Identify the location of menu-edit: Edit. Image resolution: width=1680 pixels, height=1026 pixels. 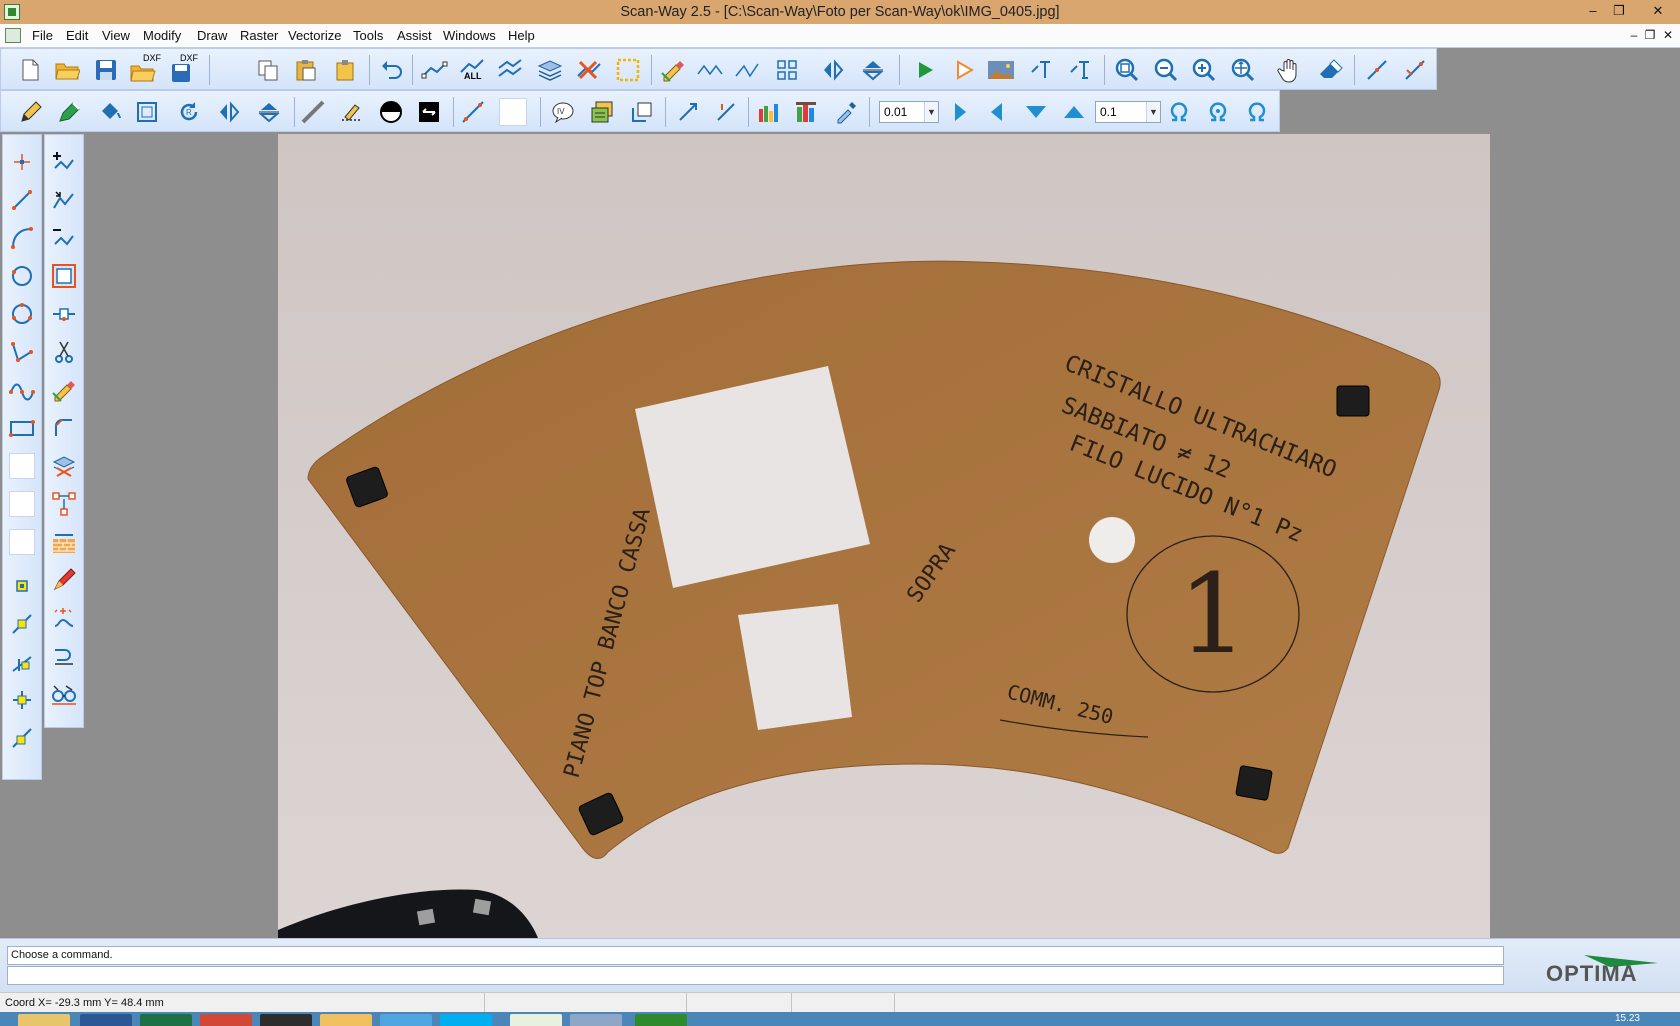
(77, 35).